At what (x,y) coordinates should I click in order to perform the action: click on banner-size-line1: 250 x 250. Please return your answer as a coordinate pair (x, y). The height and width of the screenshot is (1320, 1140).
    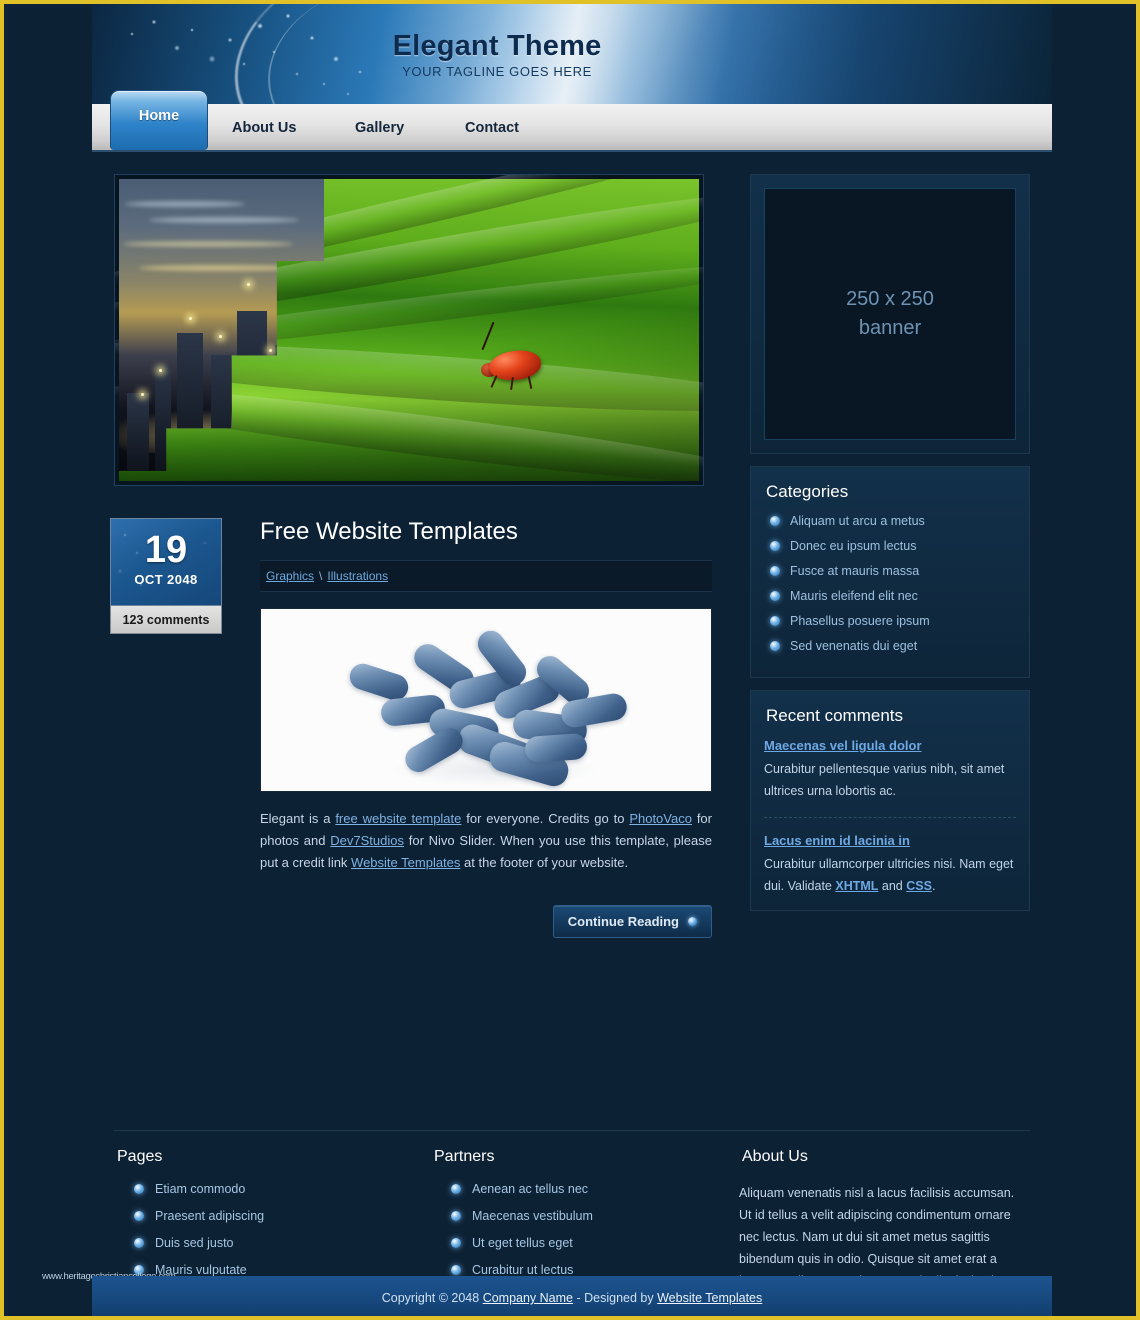
    Looking at the image, I should click on (890, 299).